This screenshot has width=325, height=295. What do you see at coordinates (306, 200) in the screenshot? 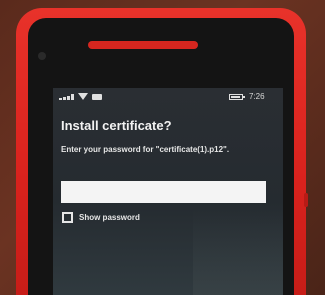
I see `side-button` at bounding box center [306, 200].